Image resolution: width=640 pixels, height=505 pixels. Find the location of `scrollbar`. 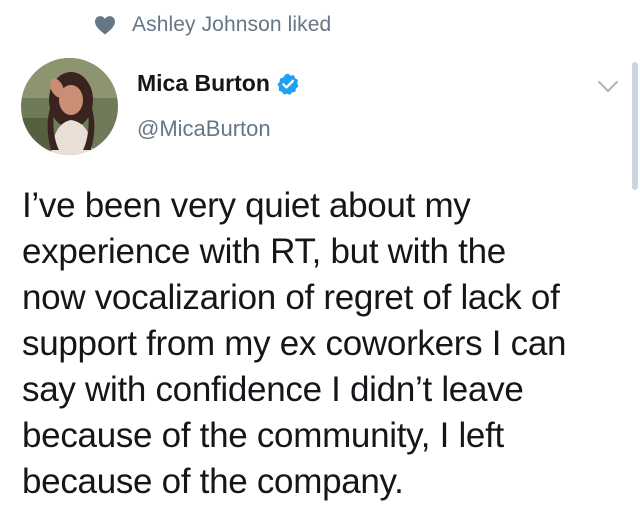

scrollbar is located at coordinates (635, 126).